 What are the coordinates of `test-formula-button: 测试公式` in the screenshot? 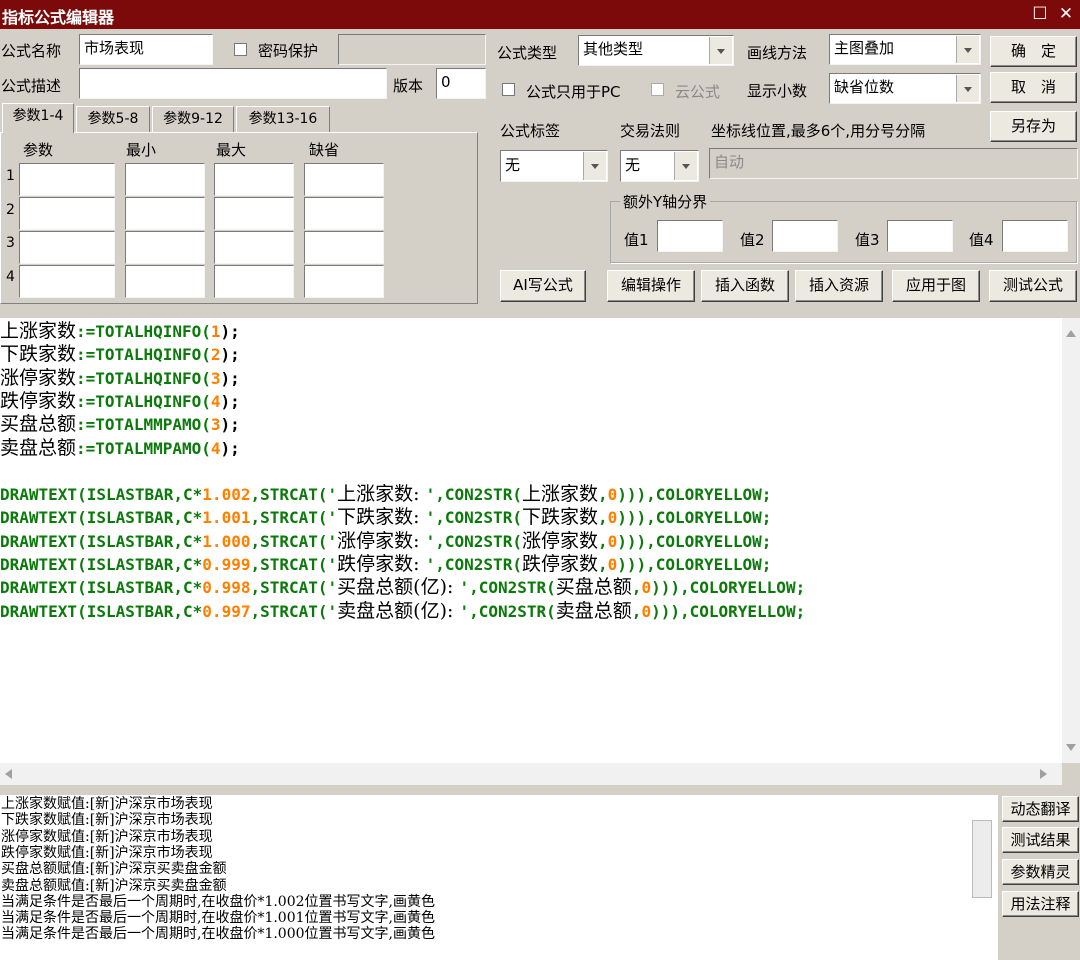 It's located at (1033, 286).